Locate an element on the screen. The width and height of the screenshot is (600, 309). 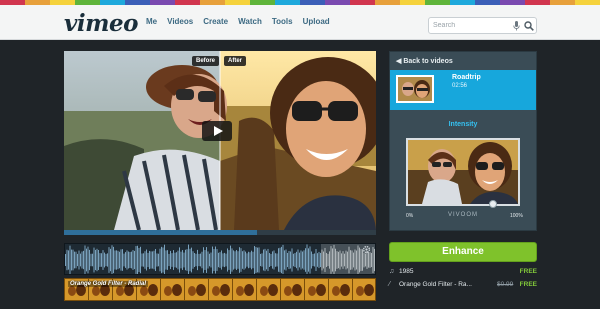
settings-icon is located at coordinates (366, 249).